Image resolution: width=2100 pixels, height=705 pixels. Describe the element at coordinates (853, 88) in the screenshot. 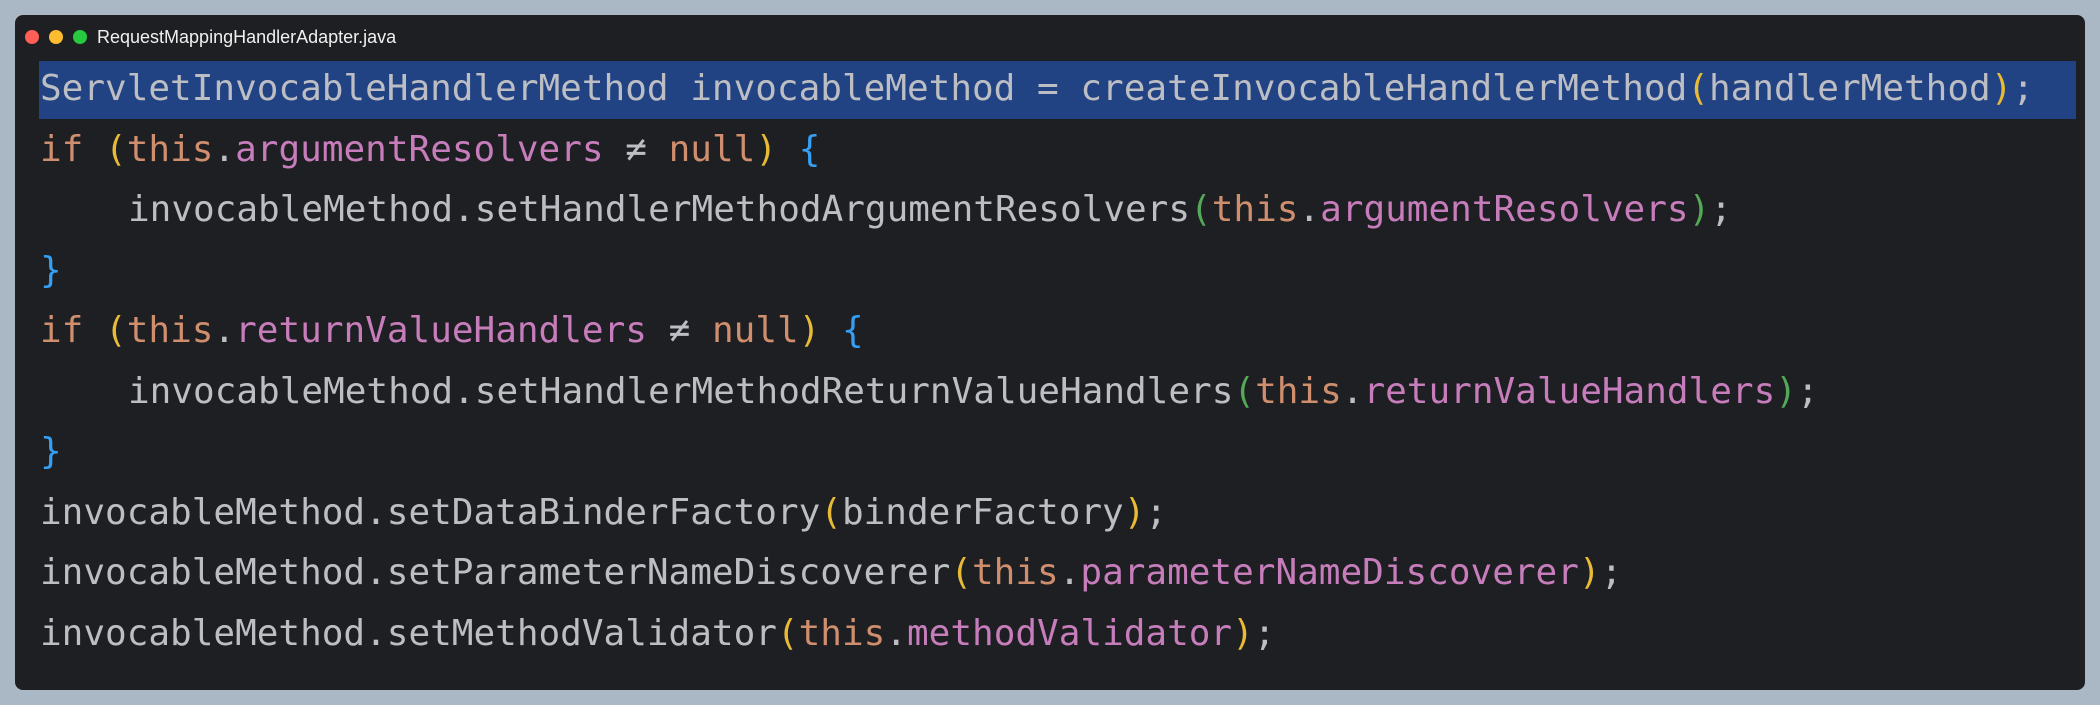

I see `variable-name: invocableMethod` at that location.